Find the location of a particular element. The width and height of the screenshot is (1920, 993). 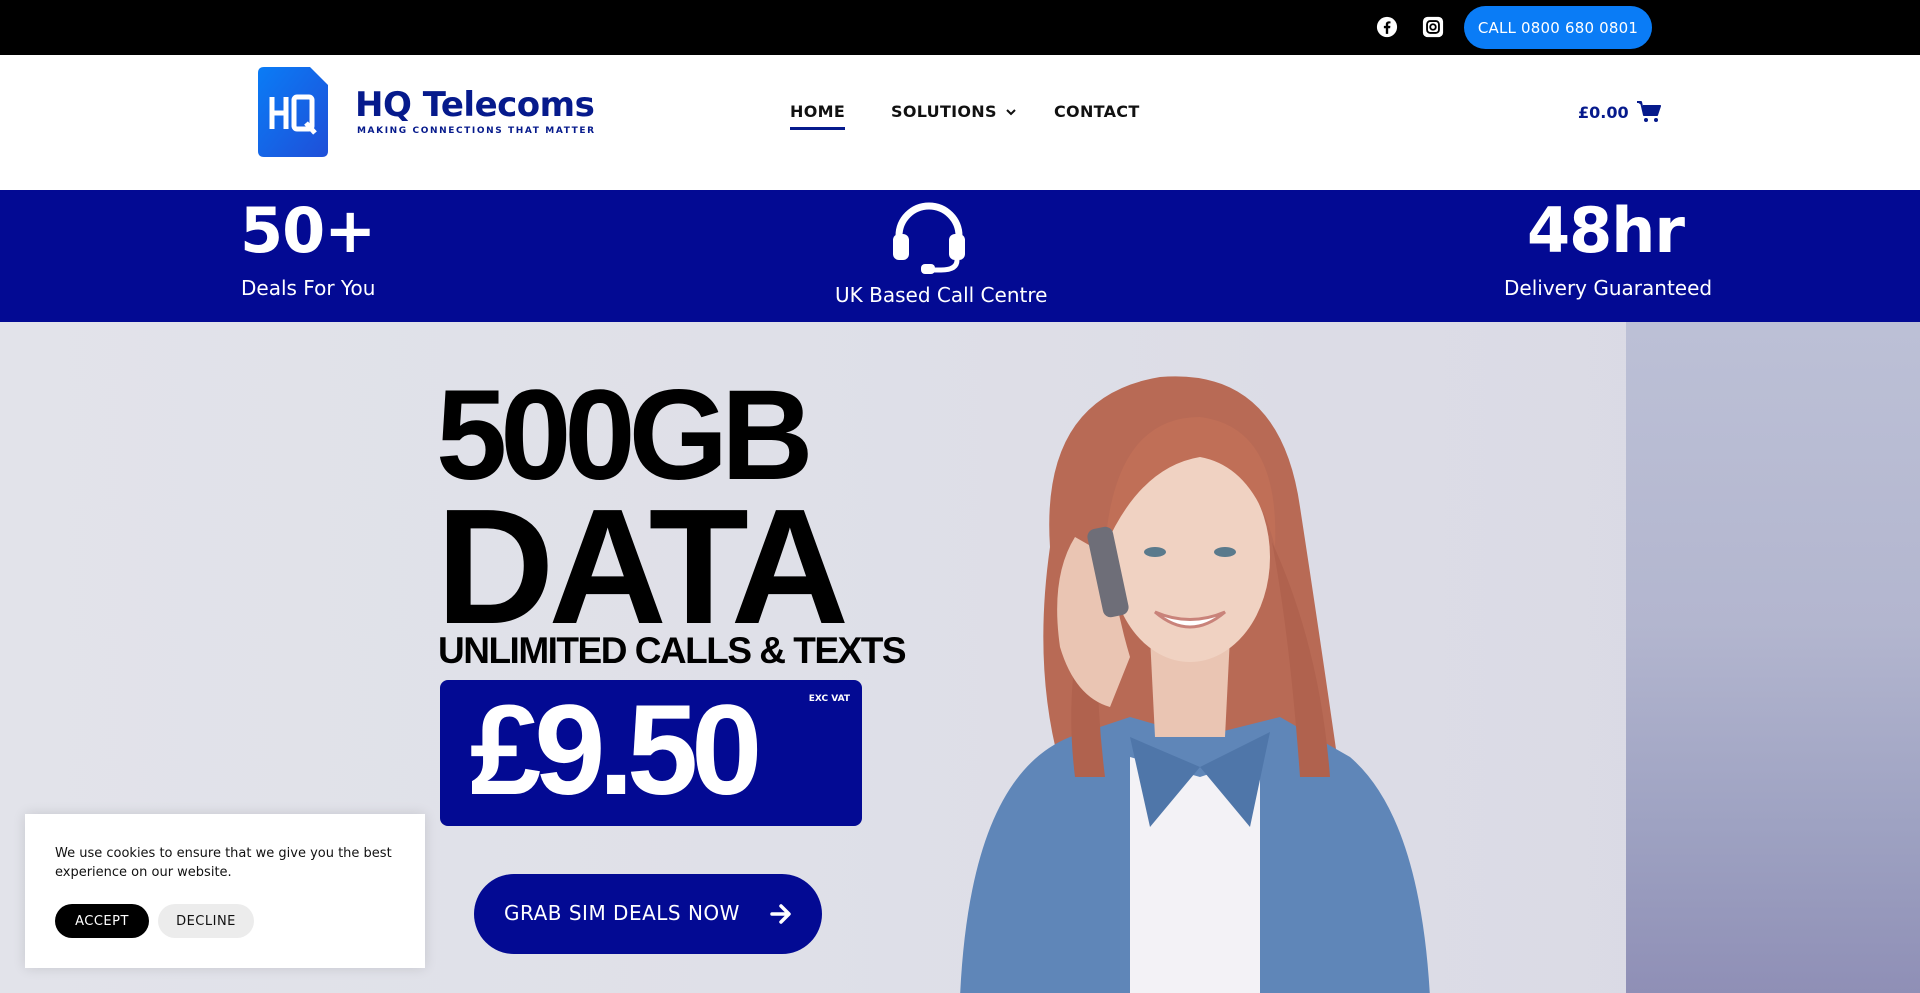

cart-icon is located at coordinates (1648, 111).